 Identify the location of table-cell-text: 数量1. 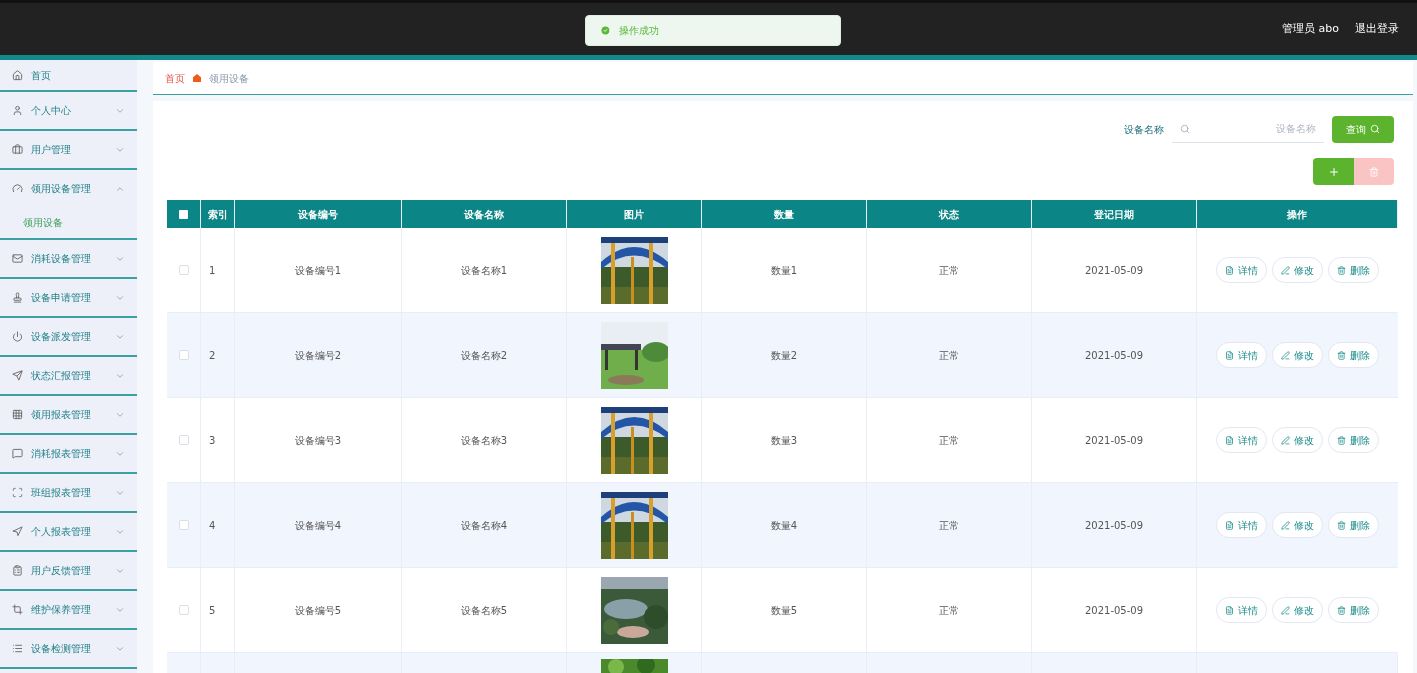
(784, 270).